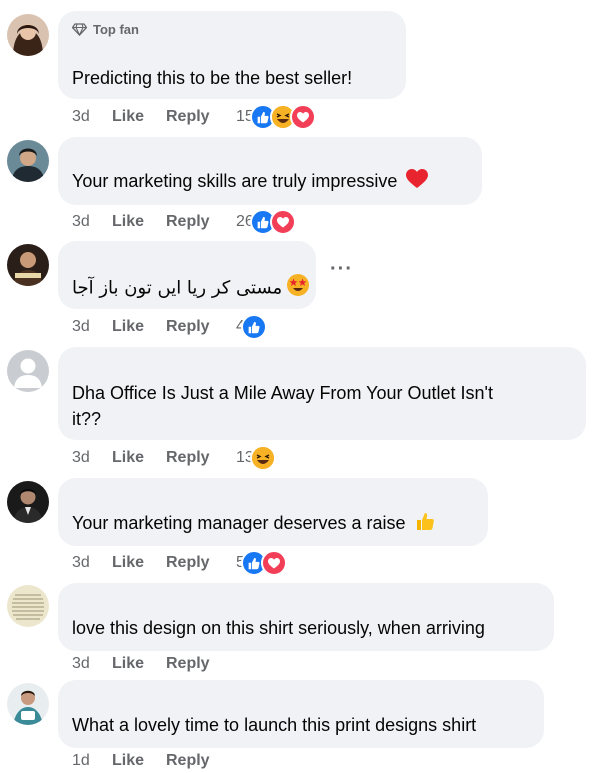 This screenshot has height=773, width=600. Describe the element at coordinates (92, 761) in the screenshot. I see `comment-timestamp: 1d` at that location.